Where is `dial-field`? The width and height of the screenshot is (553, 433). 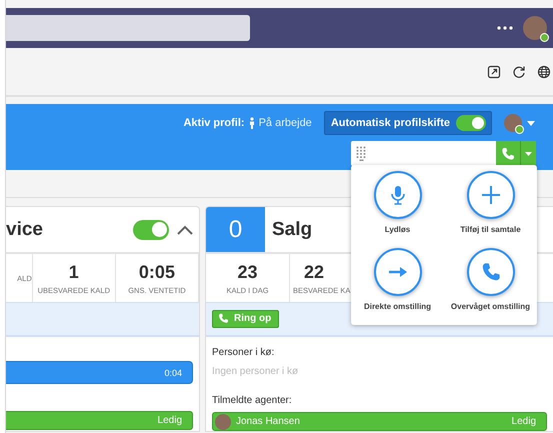
dial-field is located at coordinates (423, 153).